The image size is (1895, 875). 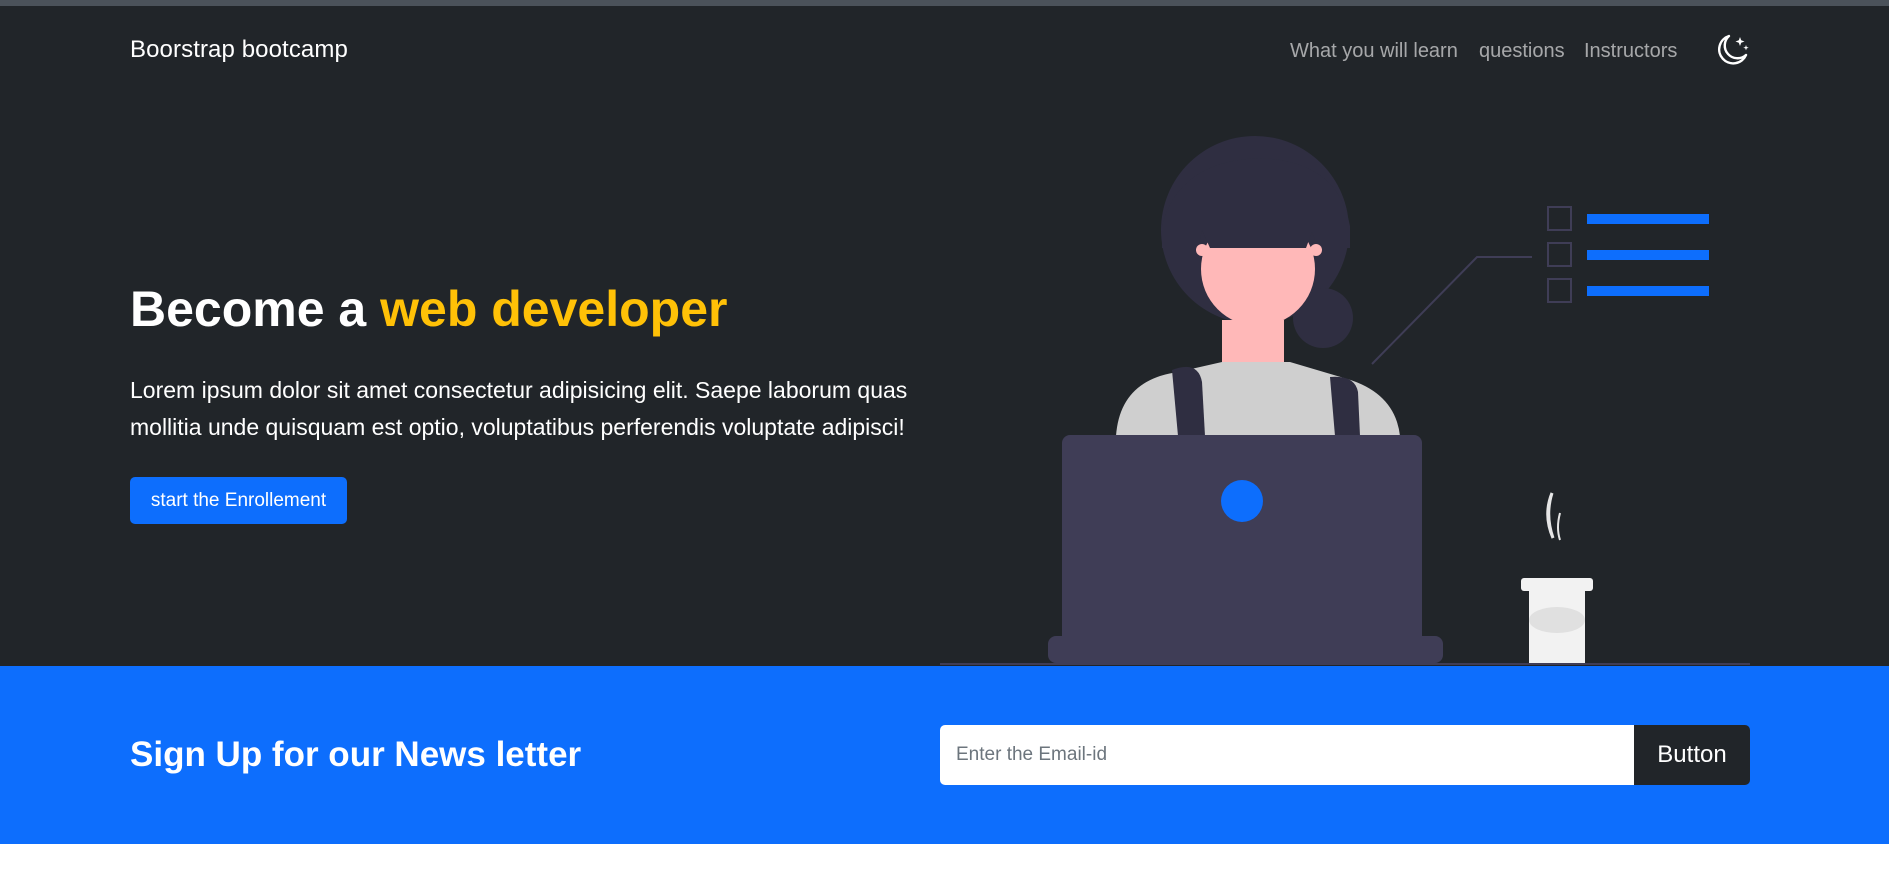 What do you see at coordinates (238, 500) in the screenshot?
I see `start-enrollment-button: start the Enrollement` at bounding box center [238, 500].